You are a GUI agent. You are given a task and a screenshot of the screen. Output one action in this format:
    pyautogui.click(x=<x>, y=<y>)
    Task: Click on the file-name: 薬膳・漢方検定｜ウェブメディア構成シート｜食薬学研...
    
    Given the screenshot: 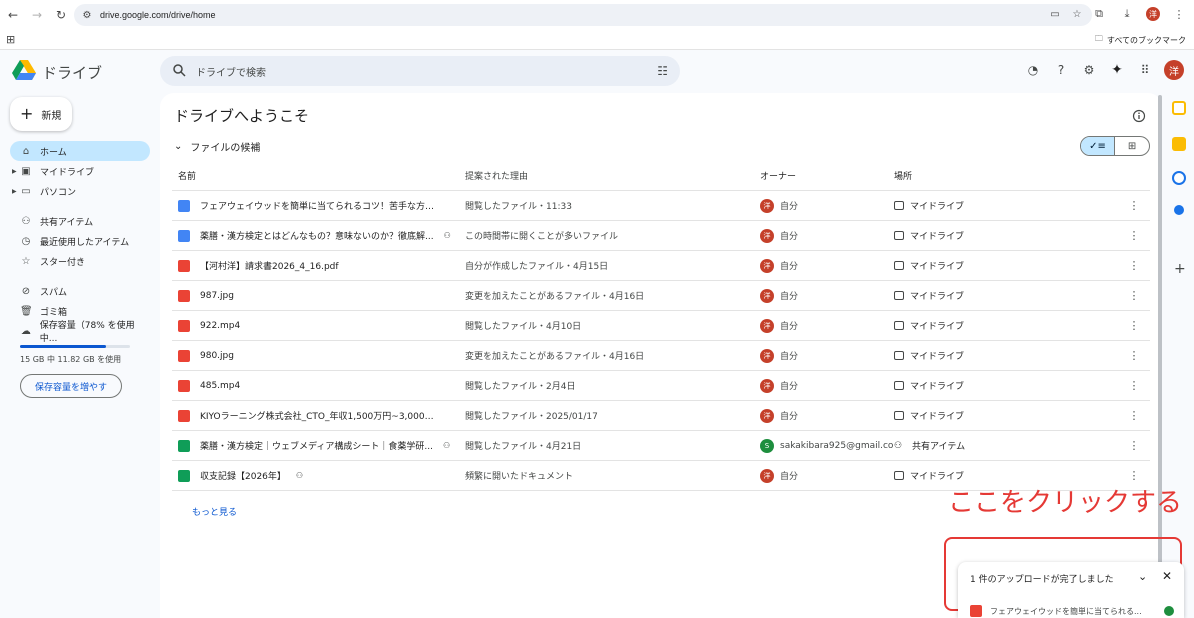 What is the action you would take?
    pyautogui.click(x=316, y=447)
    